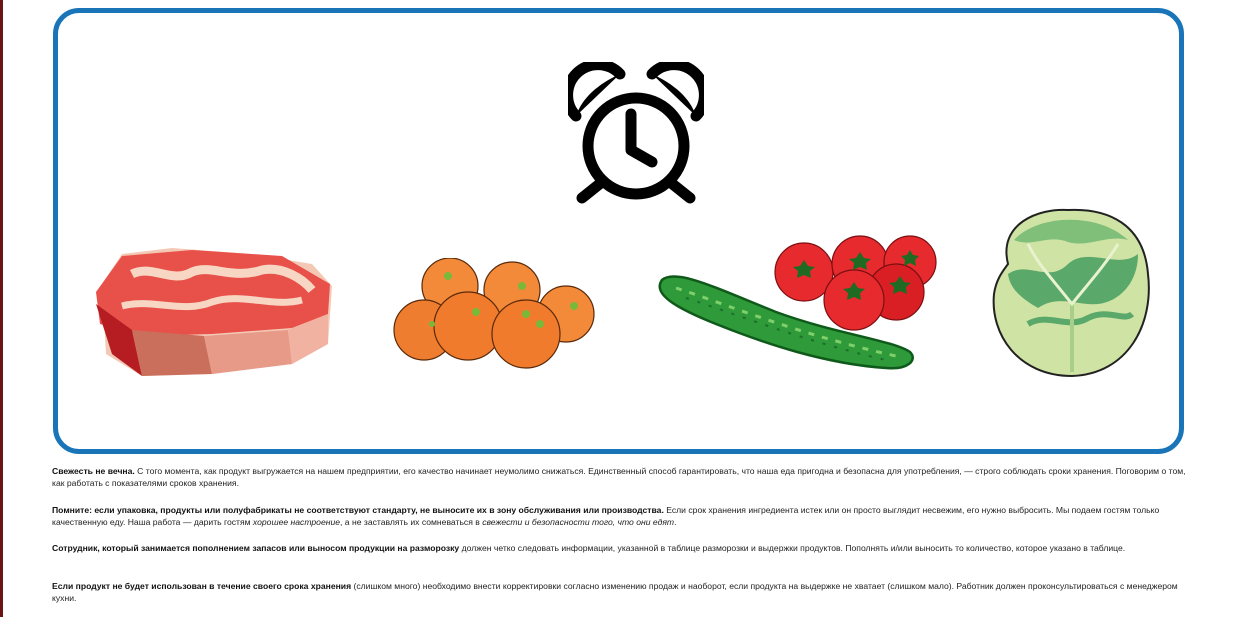 The image size is (1241, 617). I want to click on paragraph-freshness-bold: Свежесть не вечна., so click(93, 471).